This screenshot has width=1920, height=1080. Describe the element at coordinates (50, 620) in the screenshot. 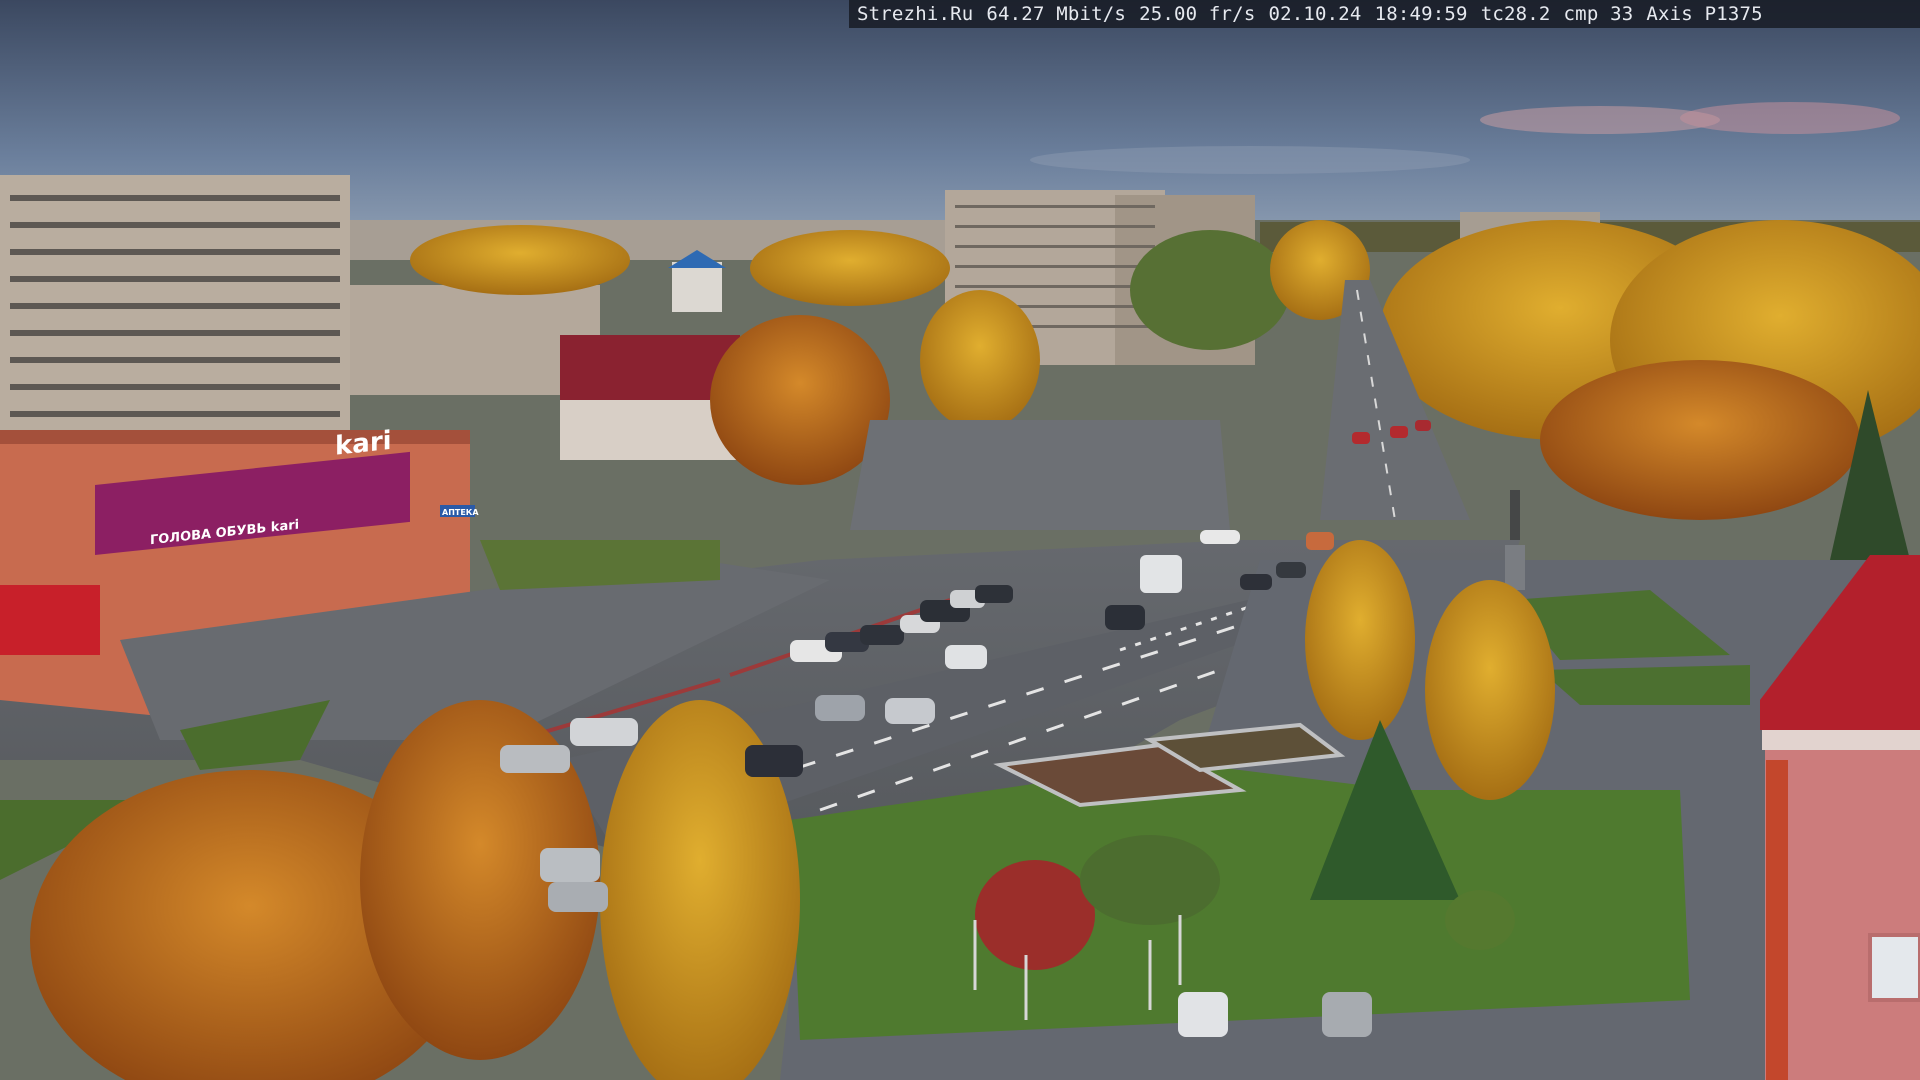

I see `red-awning` at that location.